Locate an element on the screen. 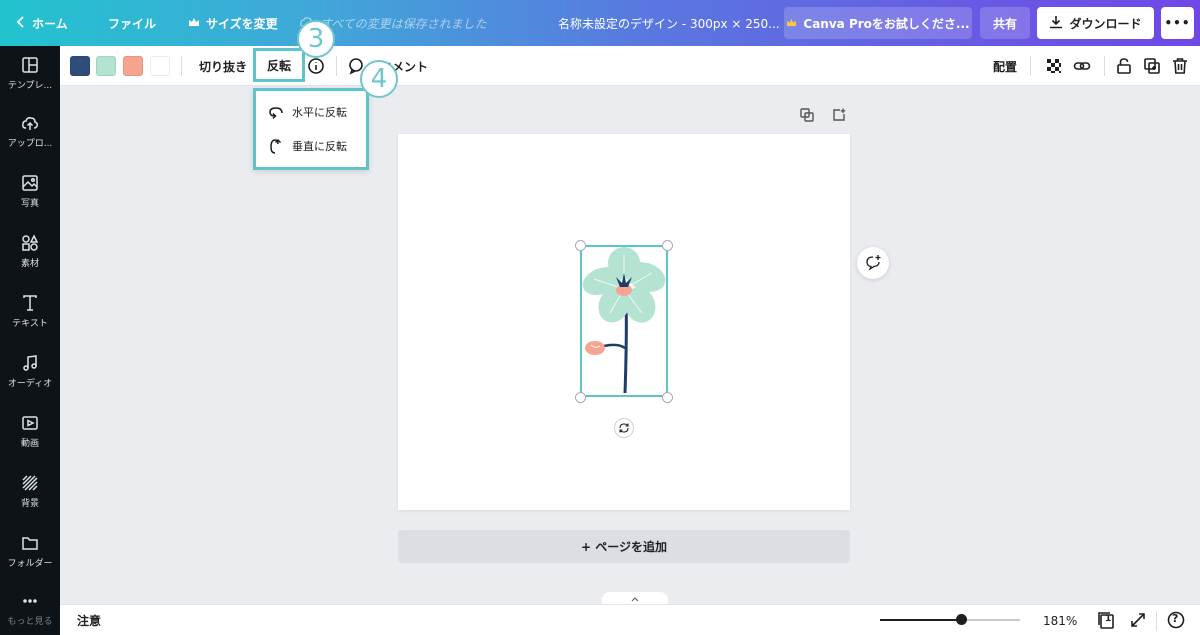 The width and height of the screenshot is (1200, 635). home-label: ホーム is located at coordinates (50, 23).